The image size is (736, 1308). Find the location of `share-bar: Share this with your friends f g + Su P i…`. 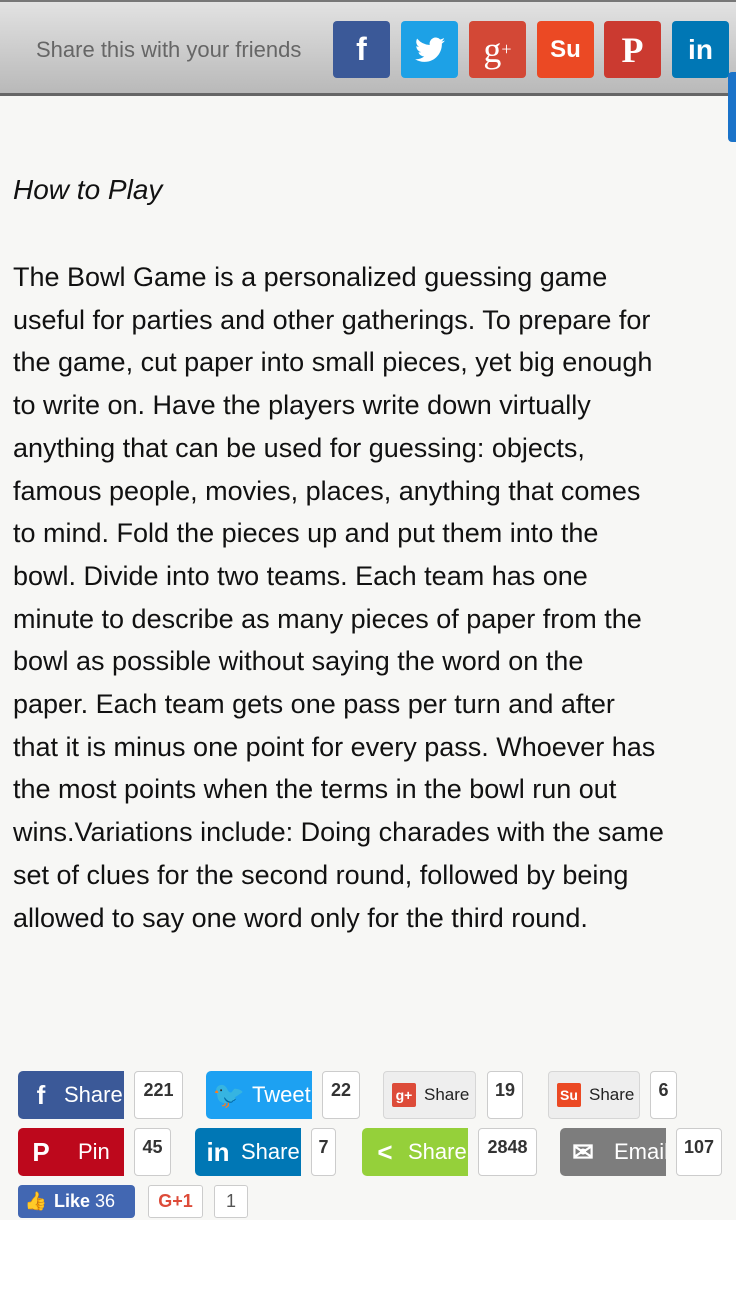

share-bar: Share this with your friends f g + Su P i… is located at coordinates (368, 48).